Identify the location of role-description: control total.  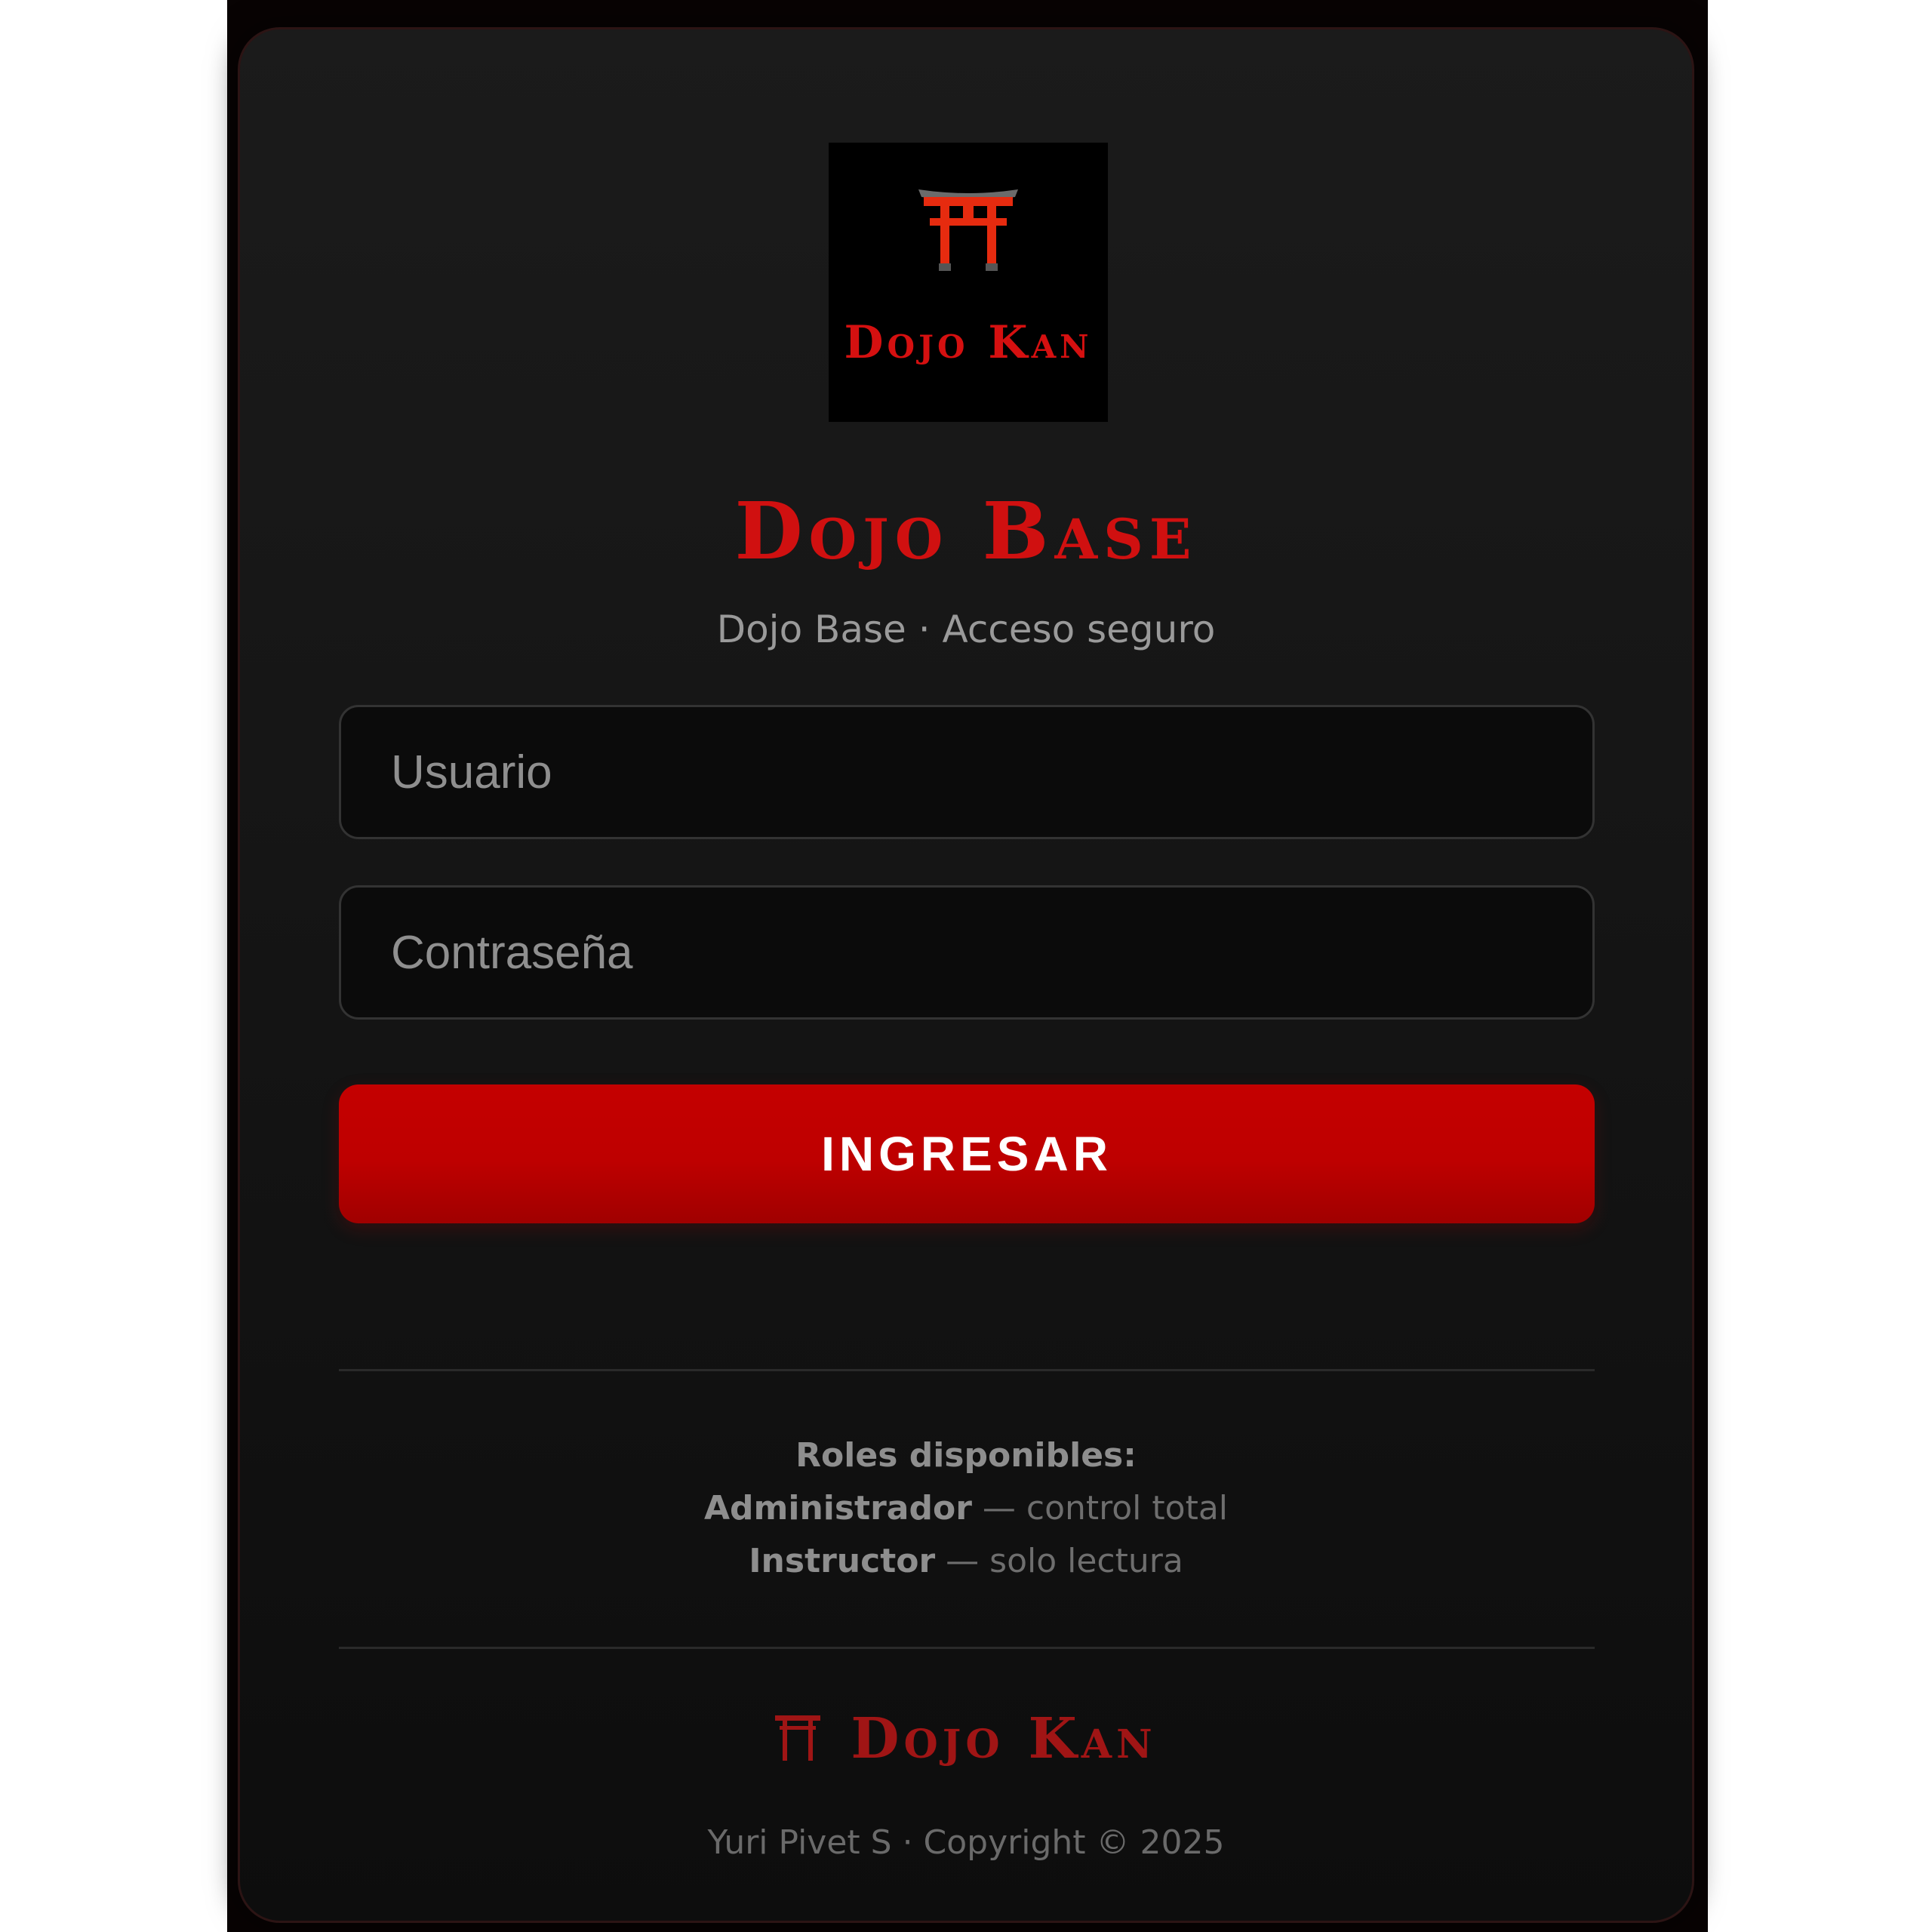
(1127, 1508).